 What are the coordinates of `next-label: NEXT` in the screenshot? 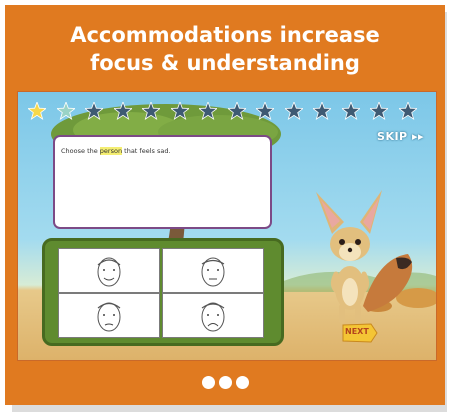 It's located at (357, 331).